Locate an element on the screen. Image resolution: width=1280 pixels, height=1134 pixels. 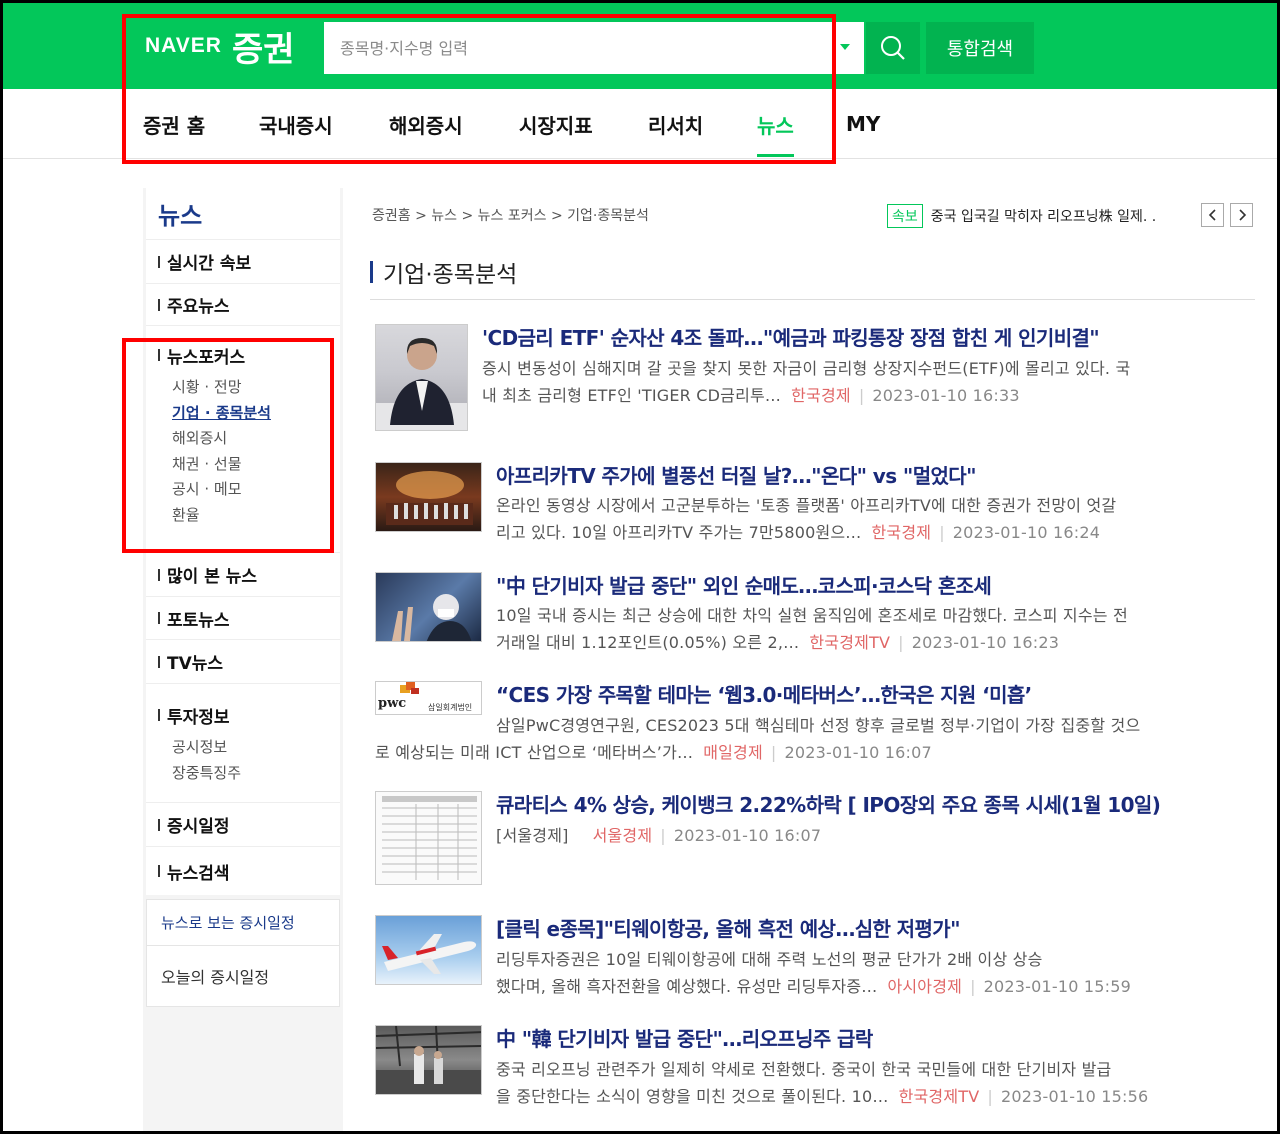
prev-button is located at coordinates (1212, 215).